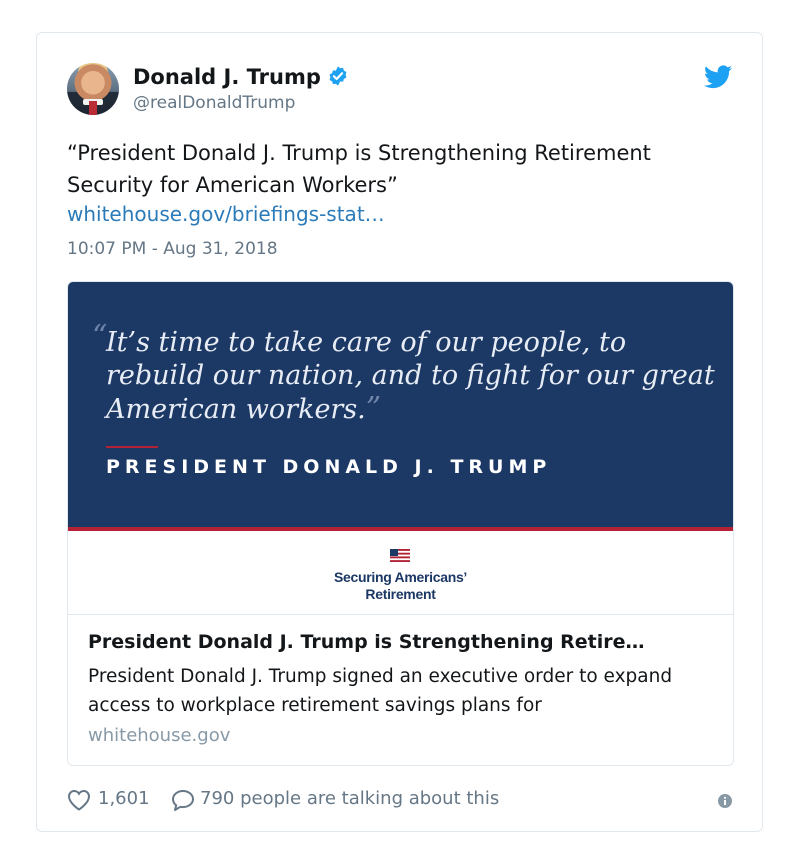  Describe the element at coordinates (373, 408) in the screenshot. I see `close-quote-mark: ”` at that location.